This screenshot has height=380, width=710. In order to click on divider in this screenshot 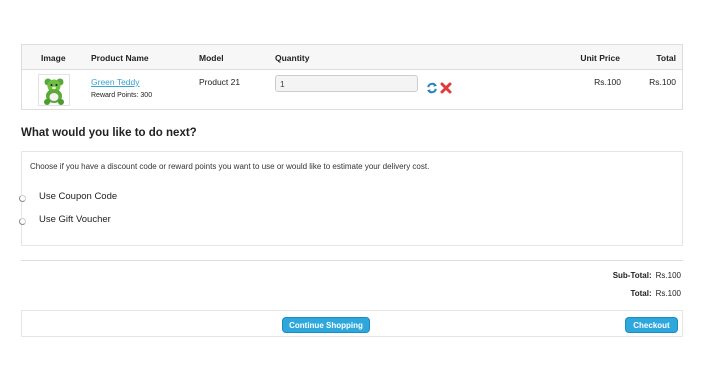, I will do `click(352, 260)`.